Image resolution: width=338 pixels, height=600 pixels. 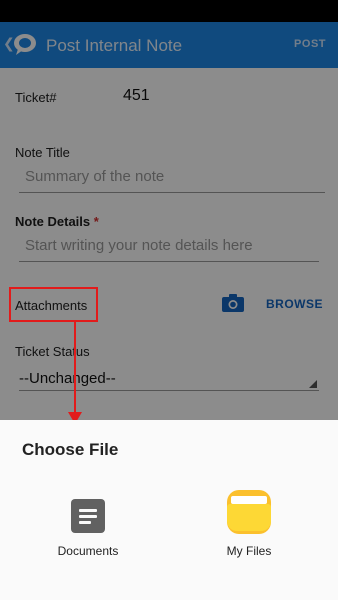 I want to click on documents-icon, so click(x=88, y=516).